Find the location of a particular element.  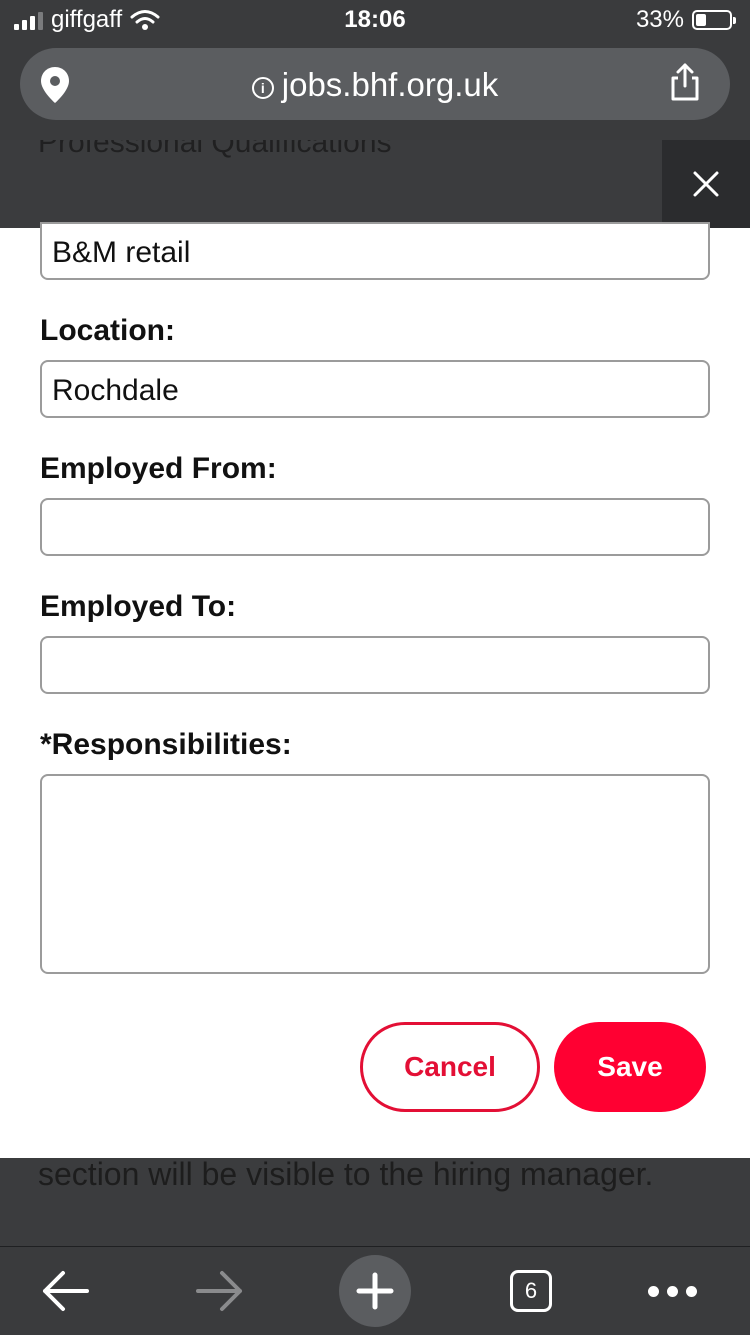

new-tab-circle is located at coordinates (375, 1291).